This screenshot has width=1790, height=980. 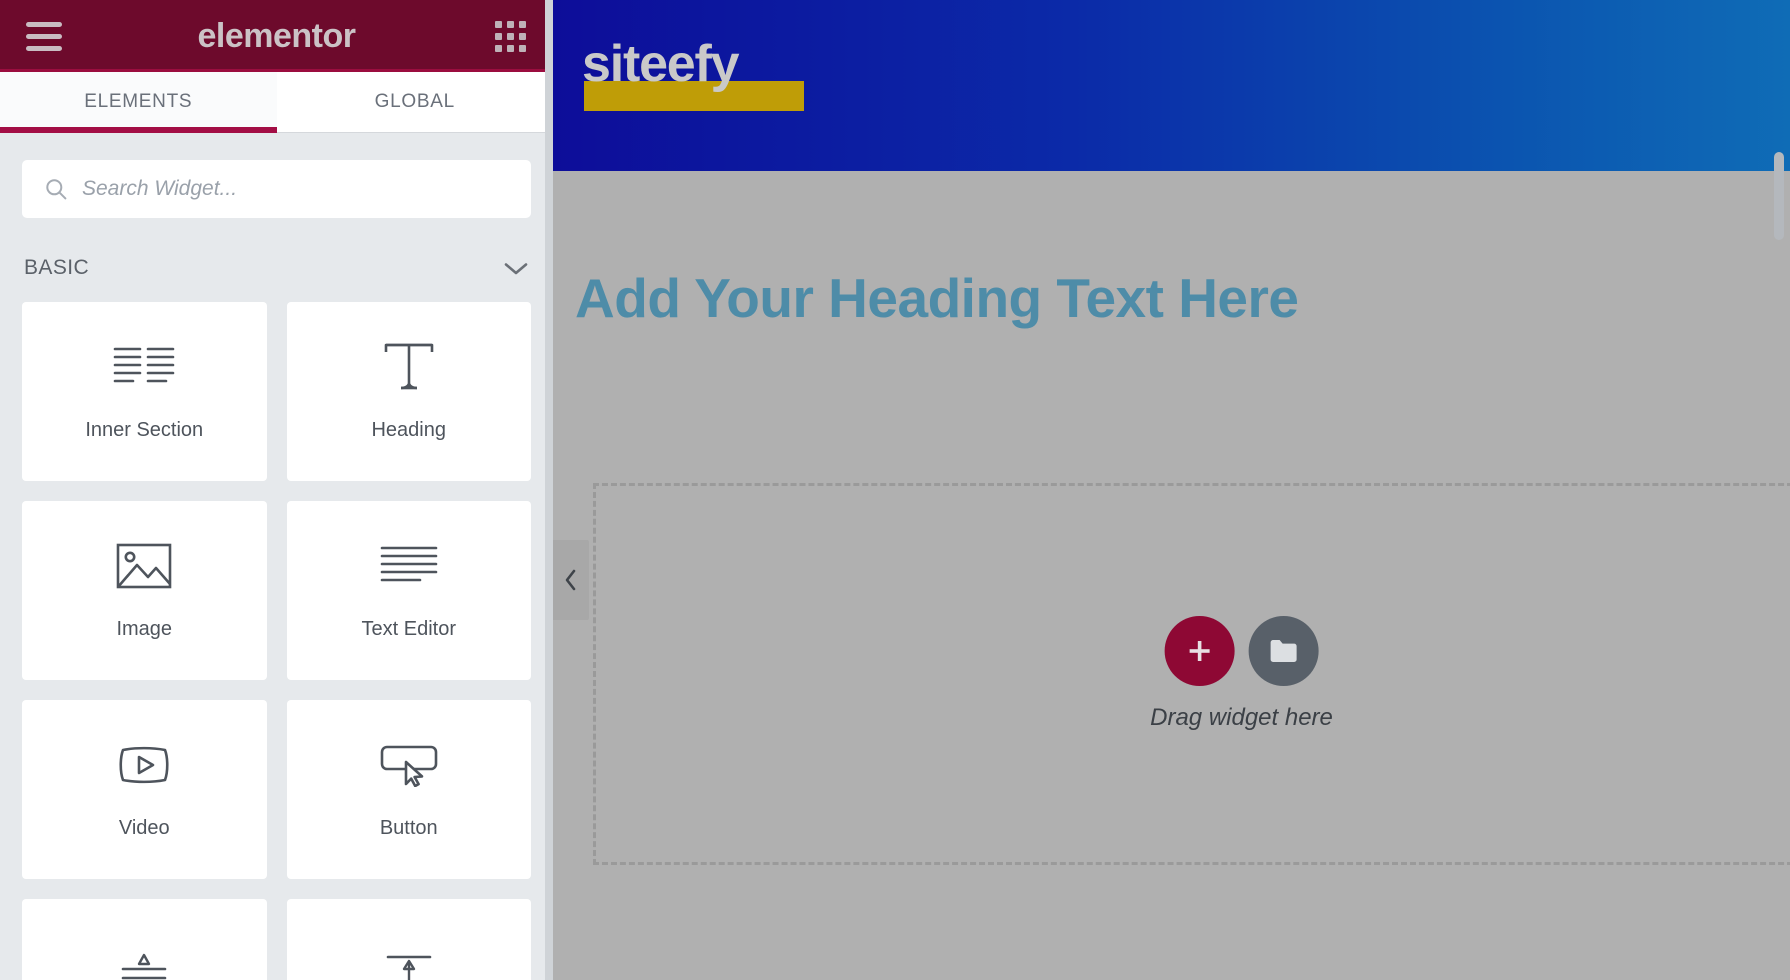 What do you see at coordinates (409, 566) in the screenshot?
I see `text-editor-icon` at bounding box center [409, 566].